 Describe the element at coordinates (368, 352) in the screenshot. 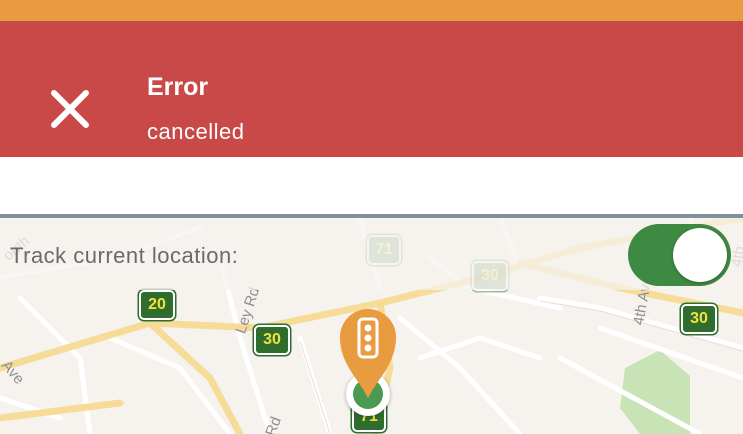

I see `traffic-light-icon` at that location.